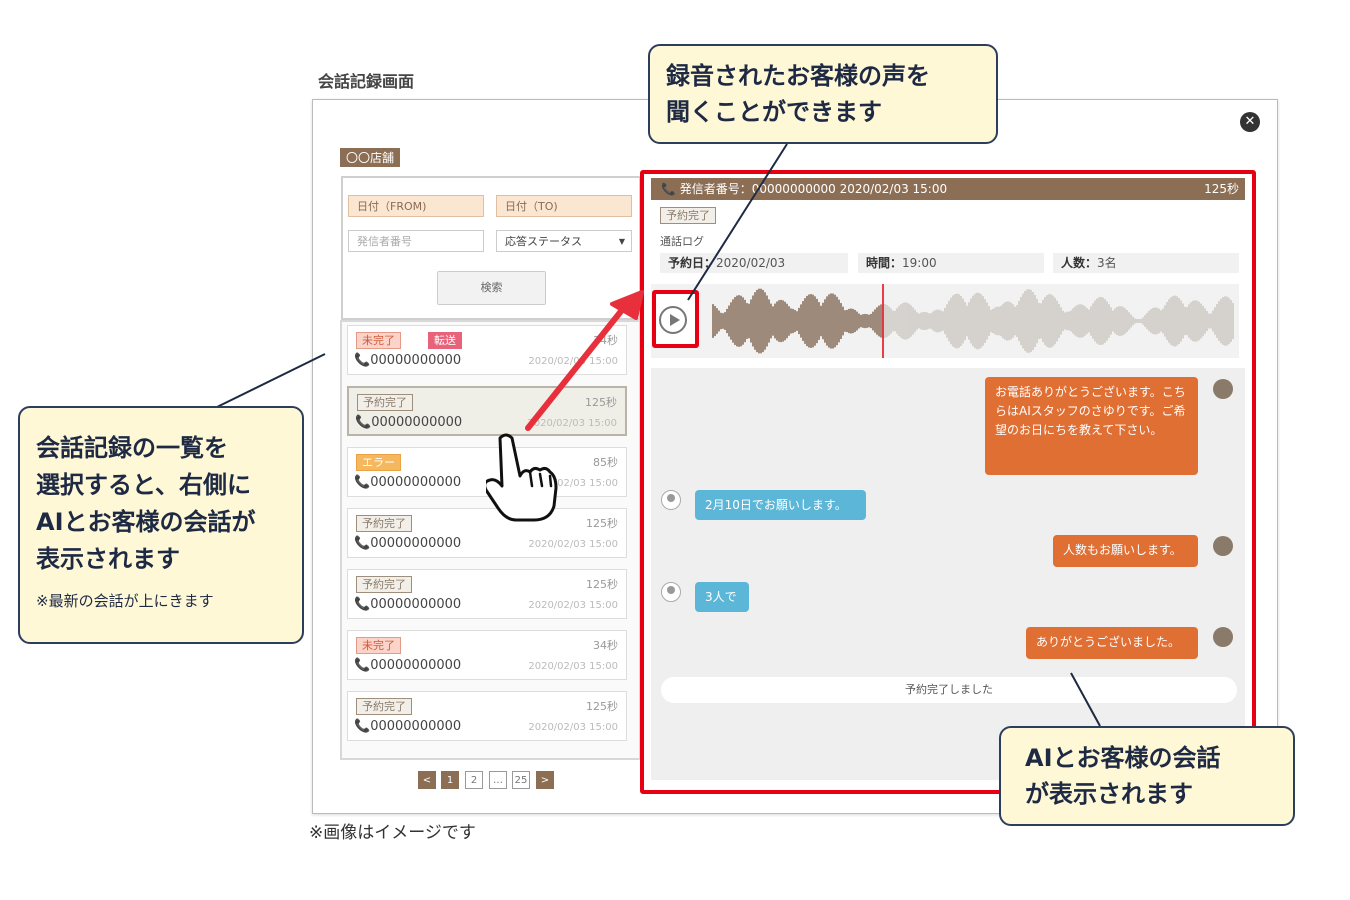 The image size is (1350, 900). What do you see at coordinates (823, 94) in the screenshot?
I see `callout-audio: 録音されたお客様の声を 聞くことができます` at bounding box center [823, 94].